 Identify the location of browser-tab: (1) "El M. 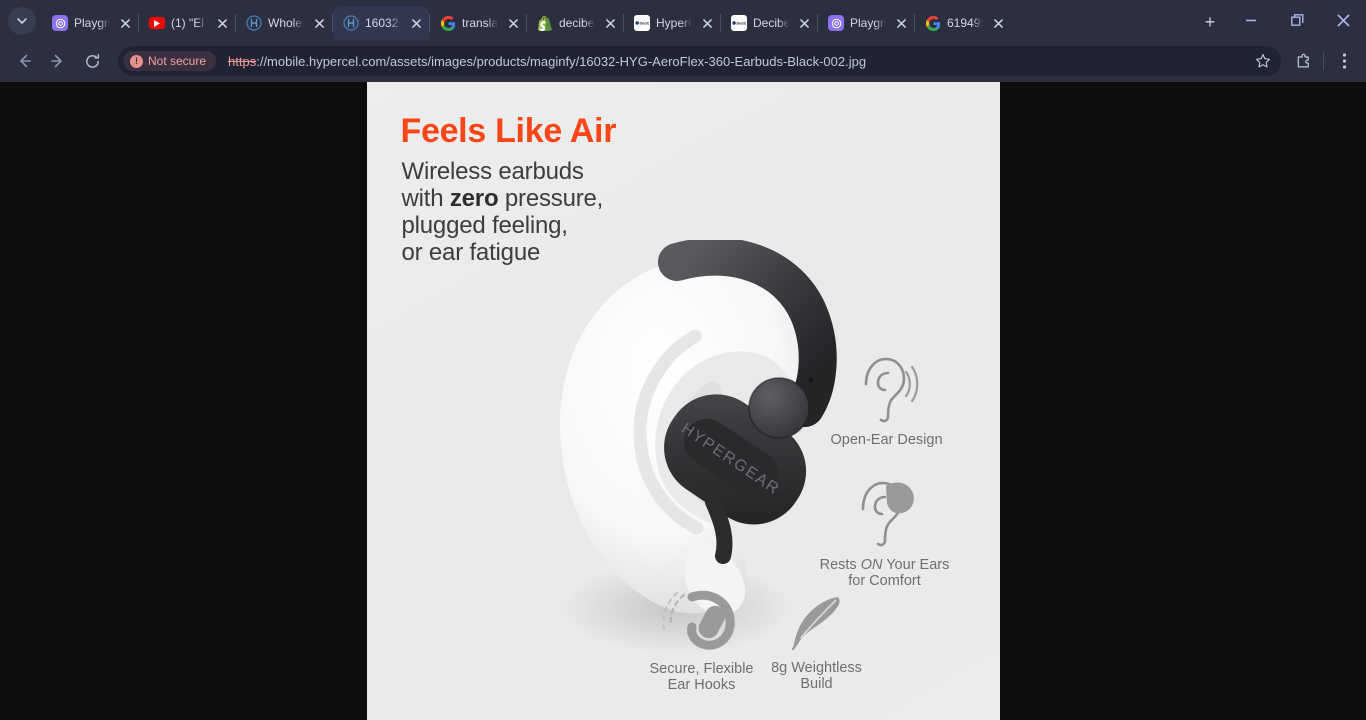
(187, 23).